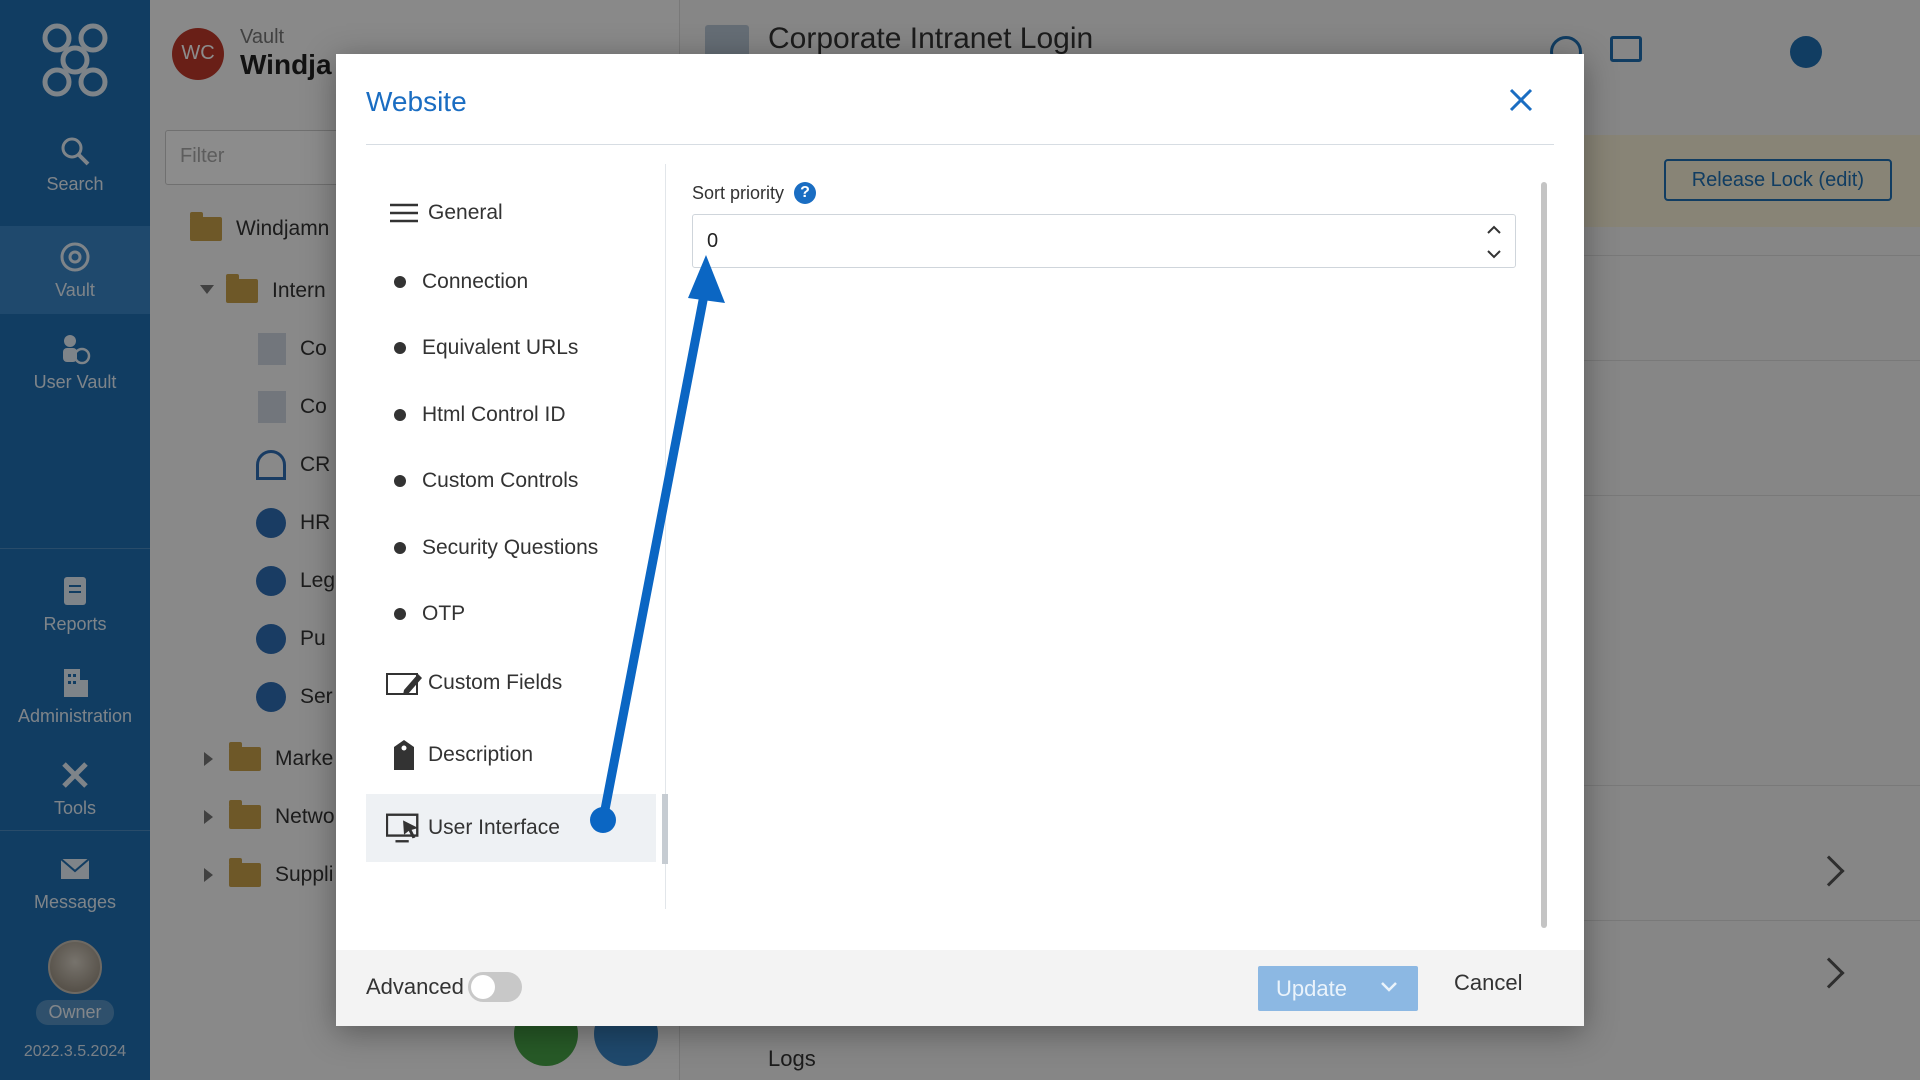 This screenshot has width=1920, height=1080. What do you see at coordinates (960, 144) in the screenshot?
I see `dialog-divider` at bounding box center [960, 144].